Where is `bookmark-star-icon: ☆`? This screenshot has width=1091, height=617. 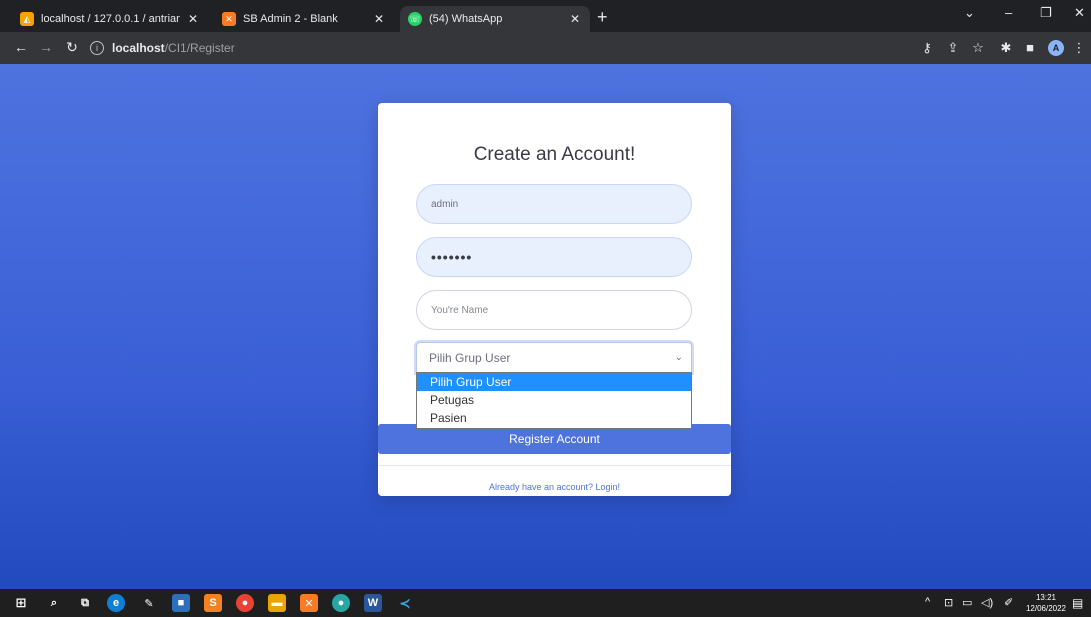 bookmark-star-icon: ☆ is located at coordinates (978, 48).